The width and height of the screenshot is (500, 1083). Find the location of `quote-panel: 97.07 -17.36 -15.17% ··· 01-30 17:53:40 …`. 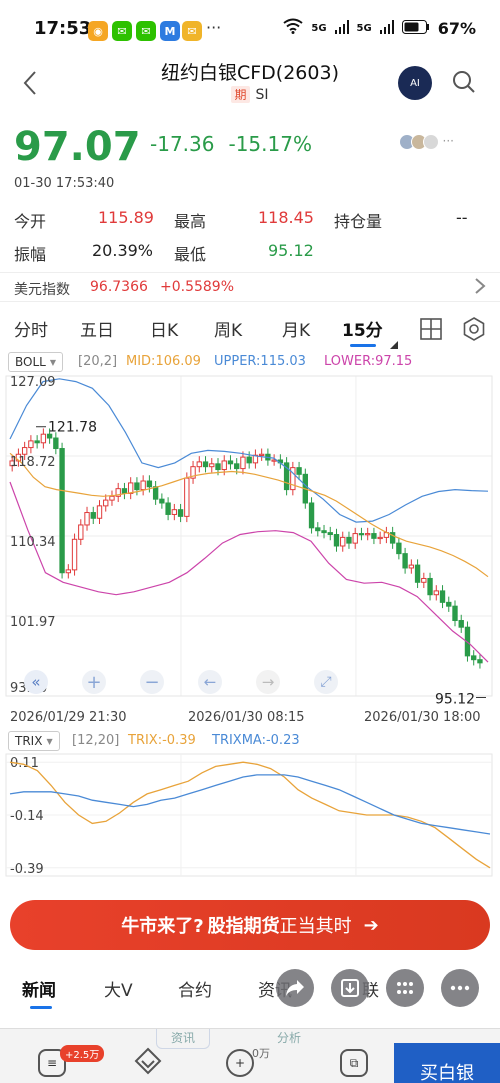

quote-panel: 97.07 -17.36 -15.17% ··· 01-30 17:53:40 … is located at coordinates (250, 198).